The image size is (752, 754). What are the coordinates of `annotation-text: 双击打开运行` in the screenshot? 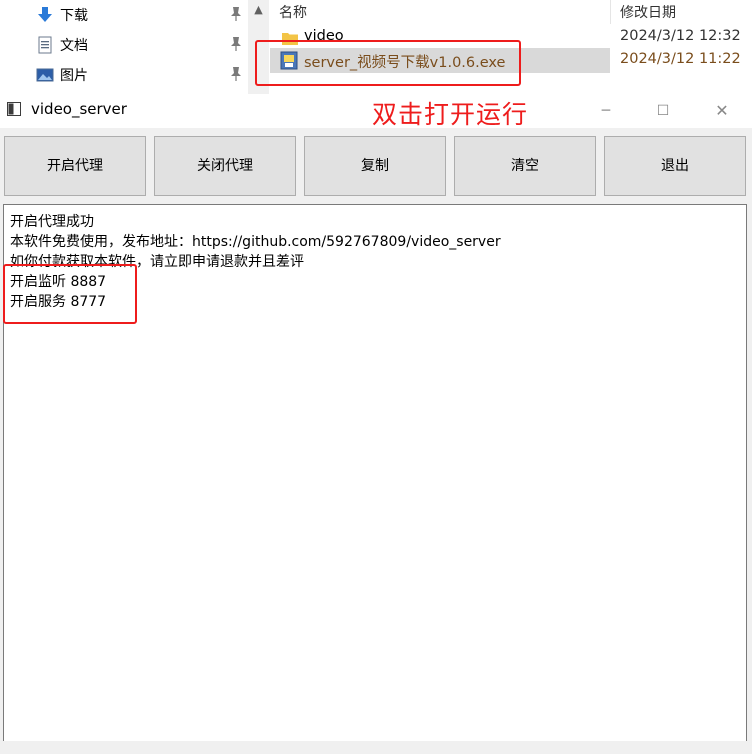 It's located at (450, 114).